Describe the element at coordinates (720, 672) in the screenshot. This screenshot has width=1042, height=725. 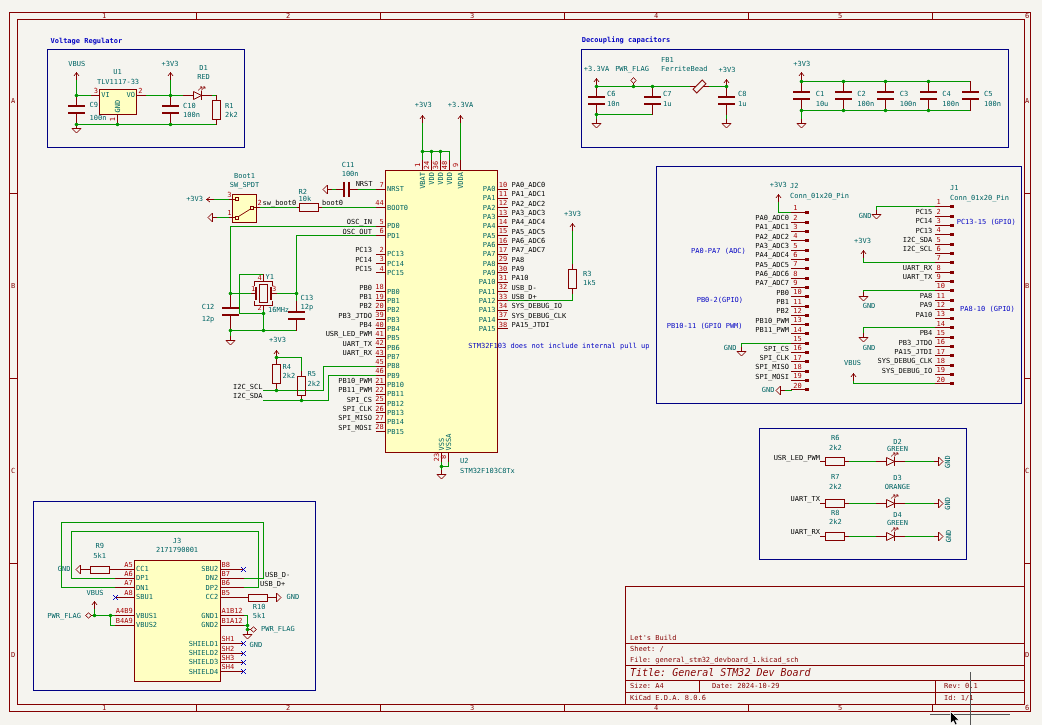
I see `sheet-title: Title: General STM32 Dev Board` at that location.